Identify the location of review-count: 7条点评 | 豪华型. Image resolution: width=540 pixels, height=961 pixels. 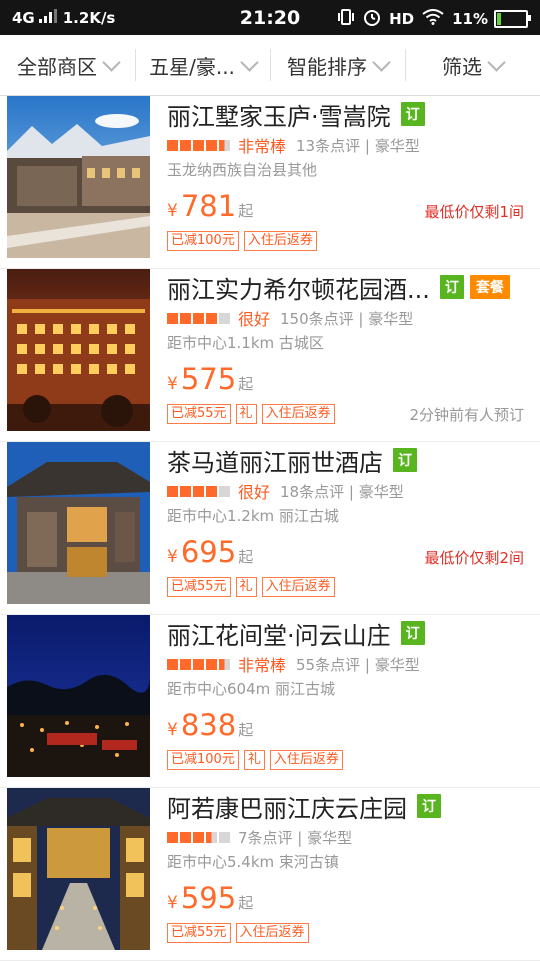
(295, 837).